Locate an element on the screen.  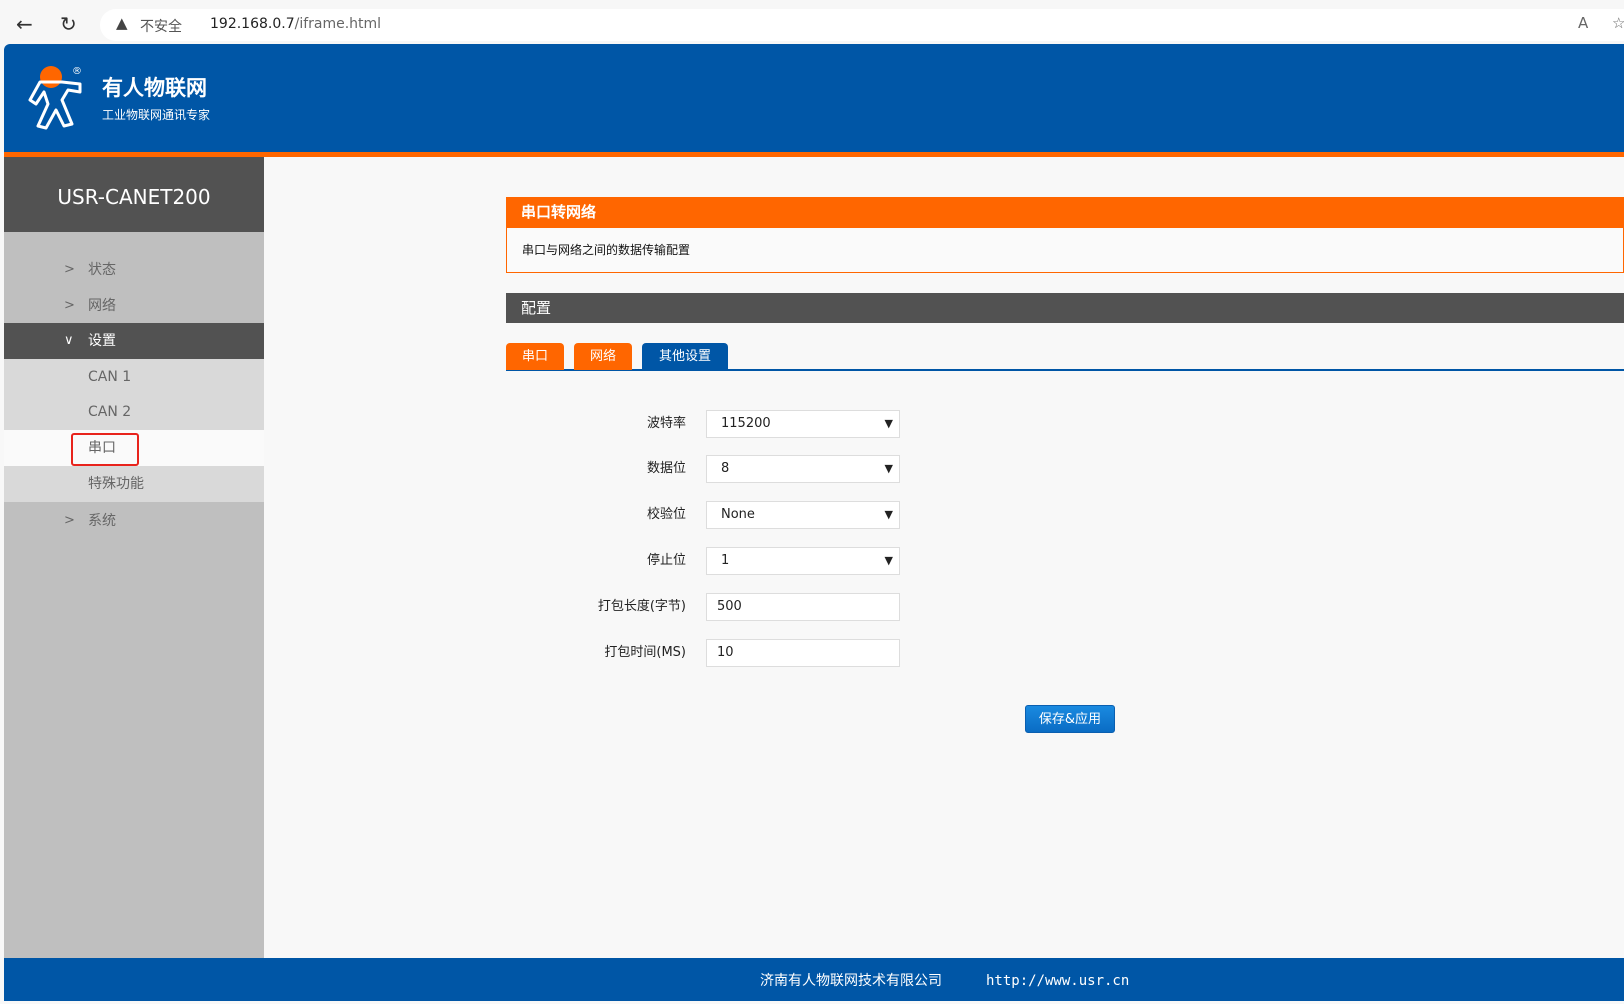
field-label: 打包时间(MS) is located at coordinates (645, 652).